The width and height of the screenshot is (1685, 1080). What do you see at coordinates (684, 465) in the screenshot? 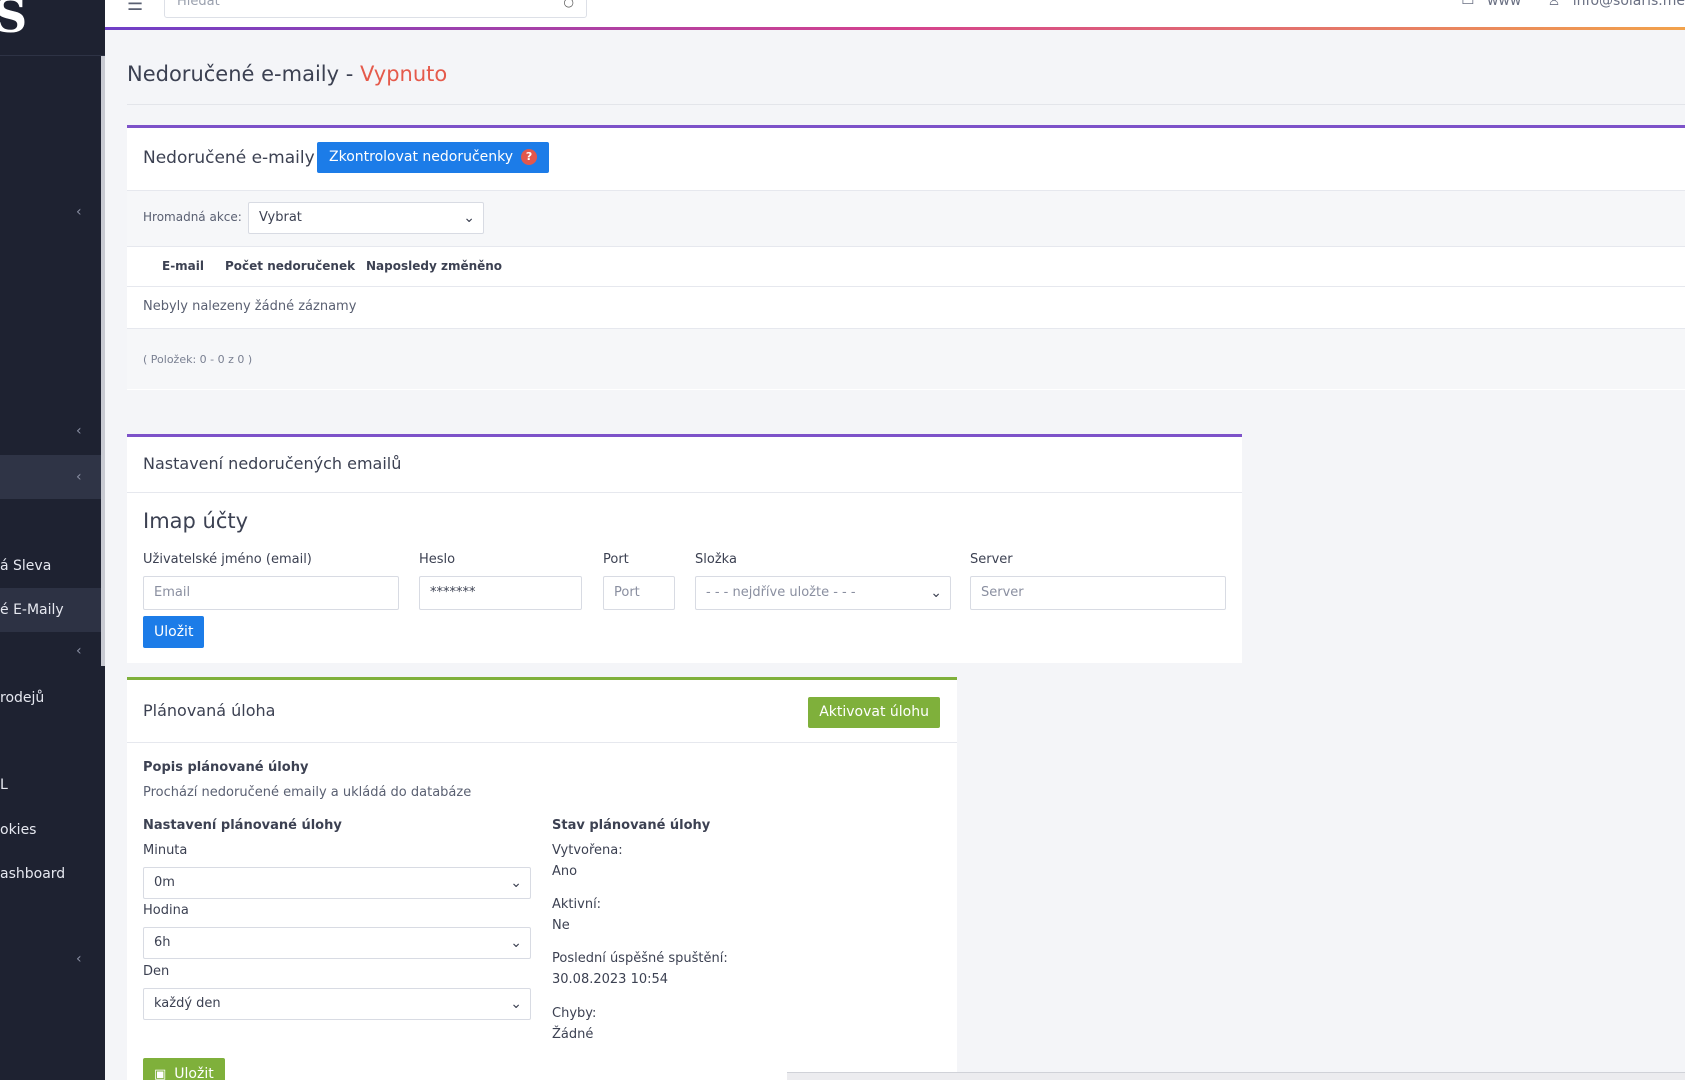
I see `card-header: Nastavení nedoručených emailů` at bounding box center [684, 465].